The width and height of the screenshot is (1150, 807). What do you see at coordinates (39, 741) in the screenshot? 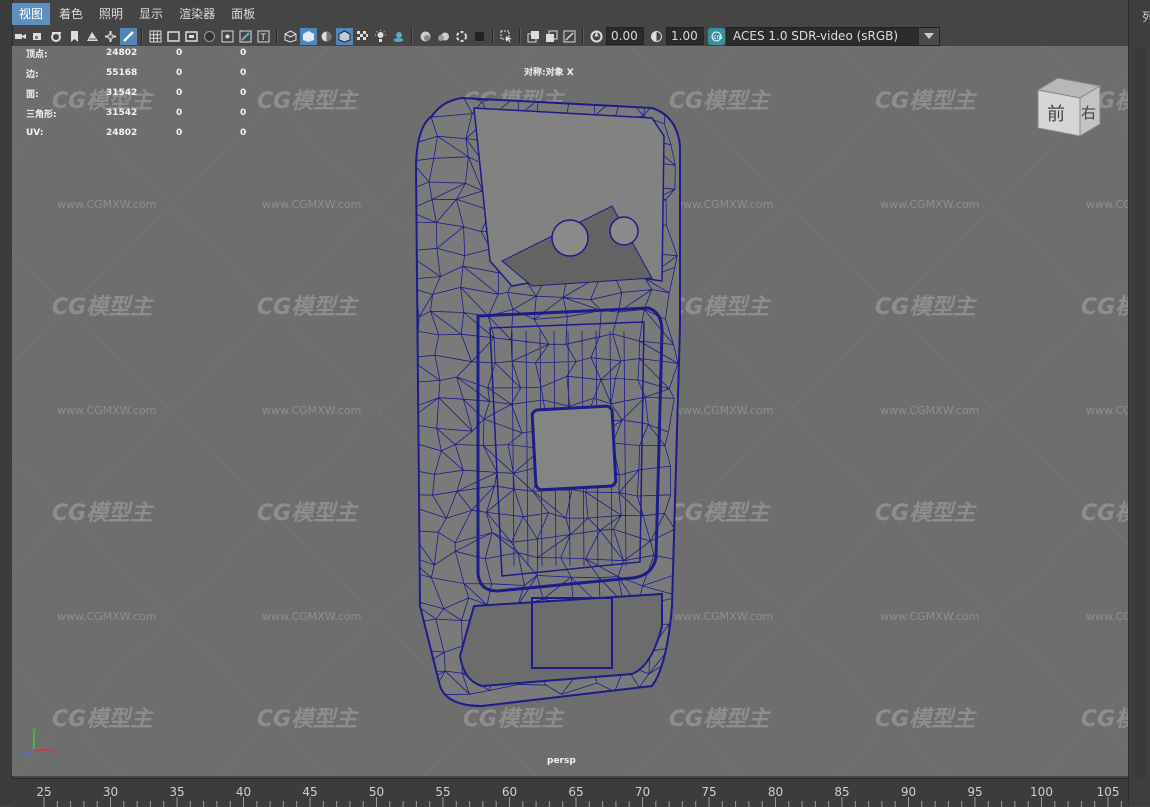
I see `axis-gizmo: y x z` at bounding box center [39, 741].